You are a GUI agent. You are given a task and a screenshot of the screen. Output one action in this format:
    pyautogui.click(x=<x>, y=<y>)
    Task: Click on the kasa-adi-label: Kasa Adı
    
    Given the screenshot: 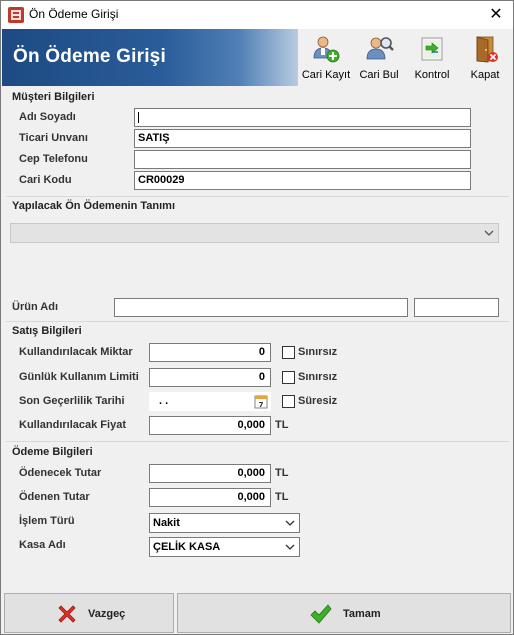 What is the action you would take?
    pyautogui.click(x=42, y=545)
    